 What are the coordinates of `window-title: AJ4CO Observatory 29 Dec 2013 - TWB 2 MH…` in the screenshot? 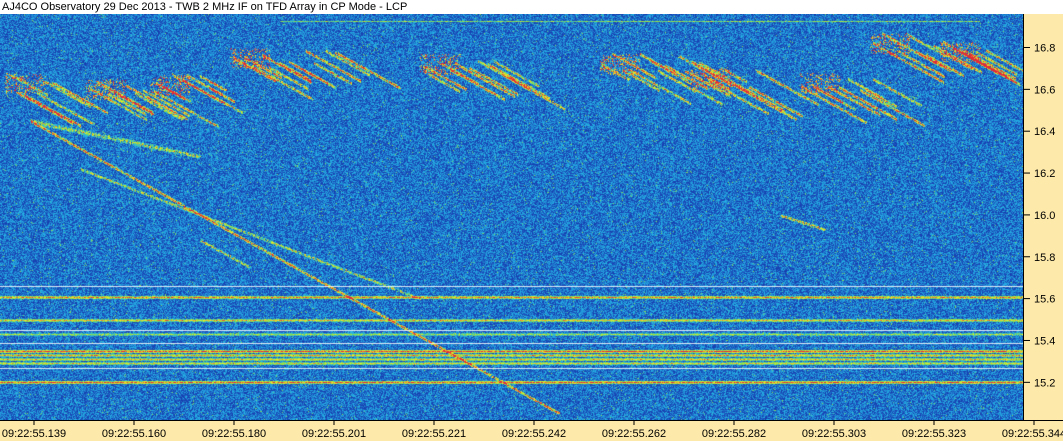 It's located at (205, 7).